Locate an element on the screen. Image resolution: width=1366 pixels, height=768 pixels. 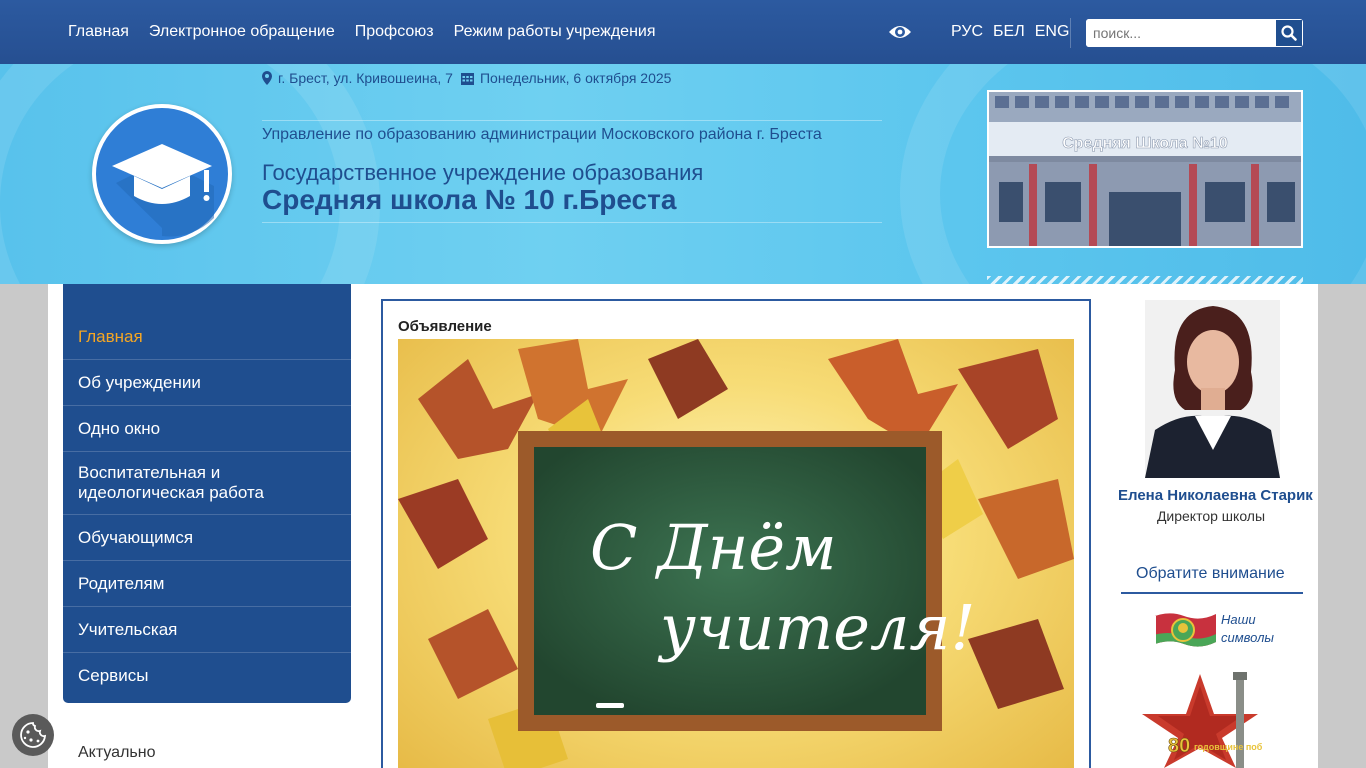
calendar-icon is located at coordinates (467, 79).